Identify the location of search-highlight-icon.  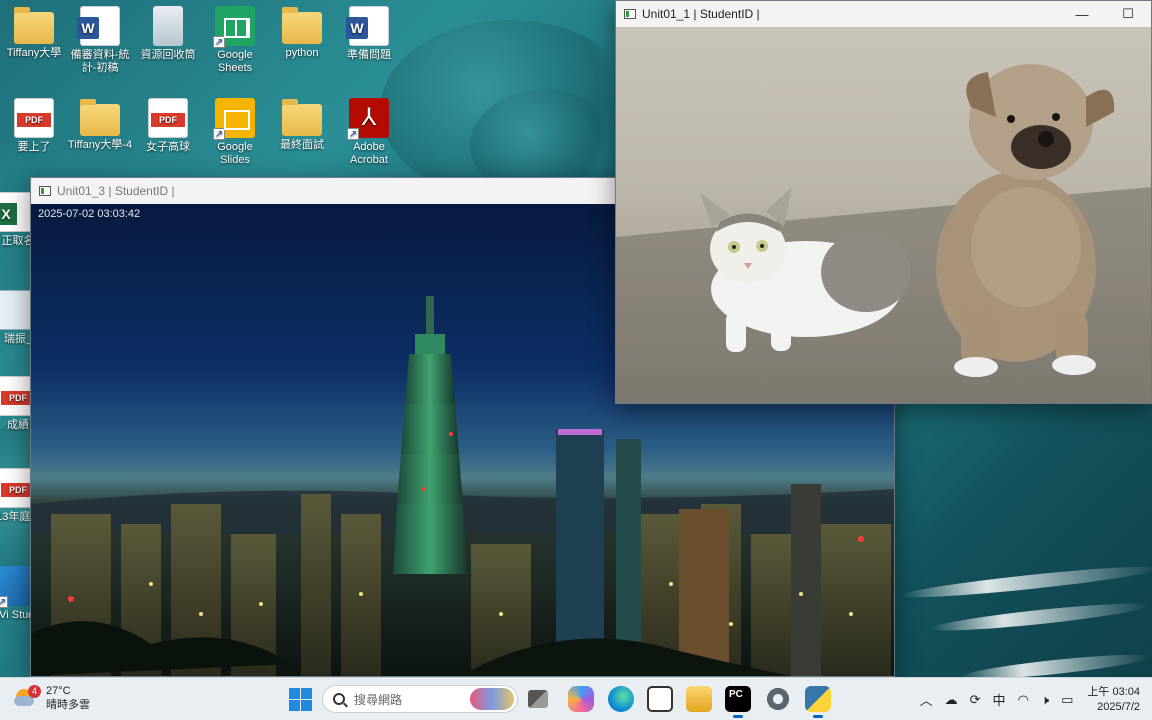
(492, 699).